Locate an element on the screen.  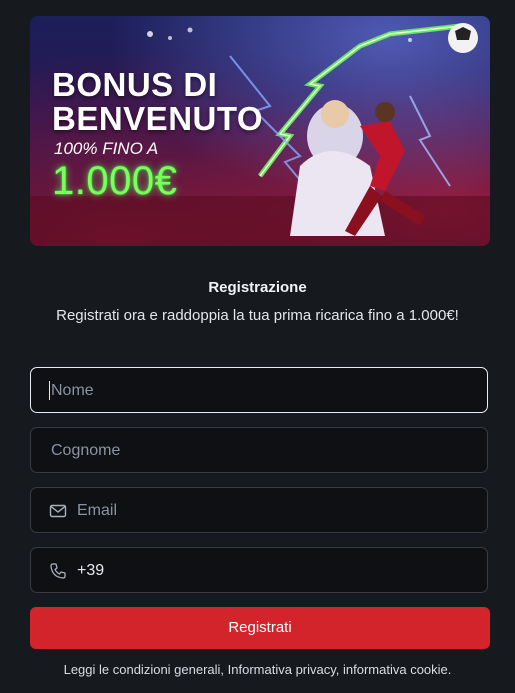
cognome-input is located at coordinates (261, 451).